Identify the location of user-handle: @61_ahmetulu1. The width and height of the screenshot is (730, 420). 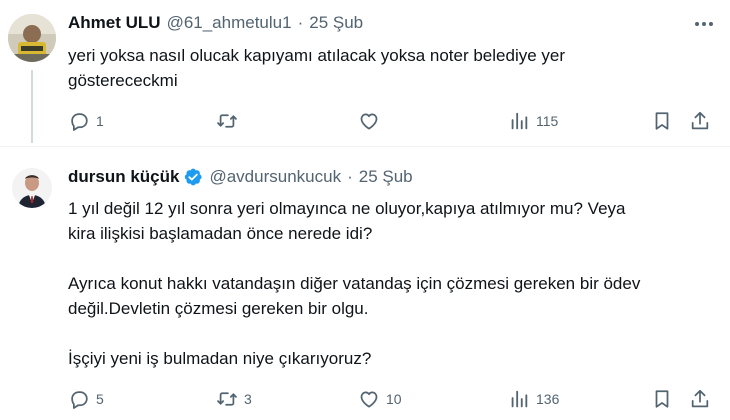
(229, 23).